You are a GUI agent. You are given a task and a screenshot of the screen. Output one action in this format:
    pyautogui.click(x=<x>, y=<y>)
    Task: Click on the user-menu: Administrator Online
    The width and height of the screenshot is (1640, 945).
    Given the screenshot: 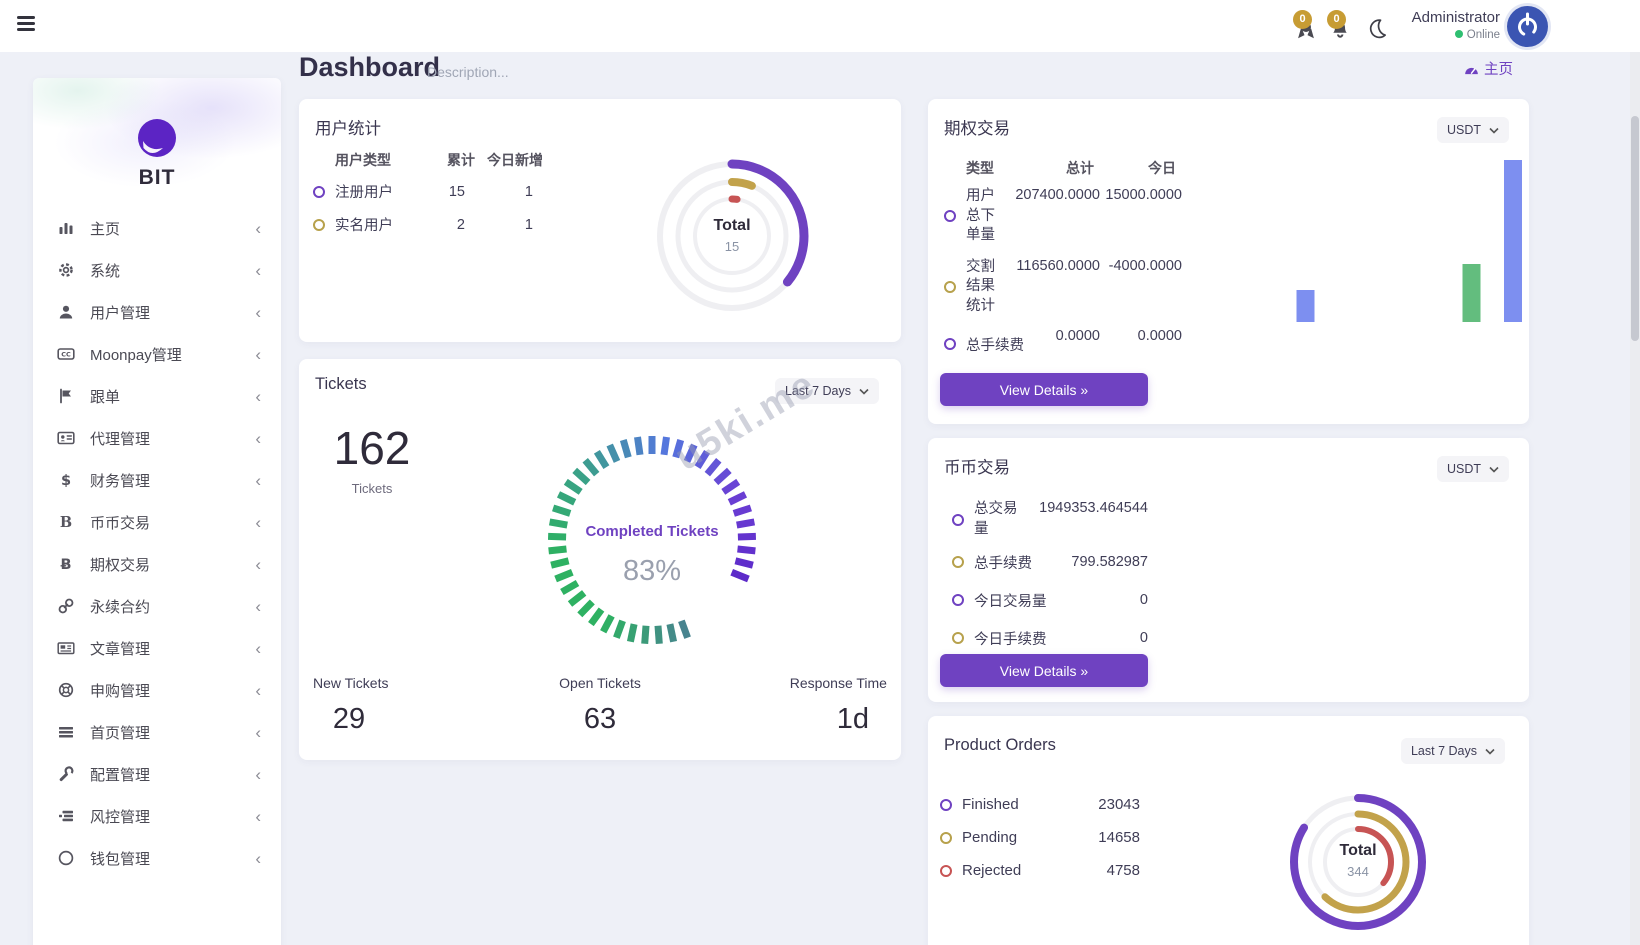 What is the action you would take?
    pyautogui.click(x=1446, y=27)
    